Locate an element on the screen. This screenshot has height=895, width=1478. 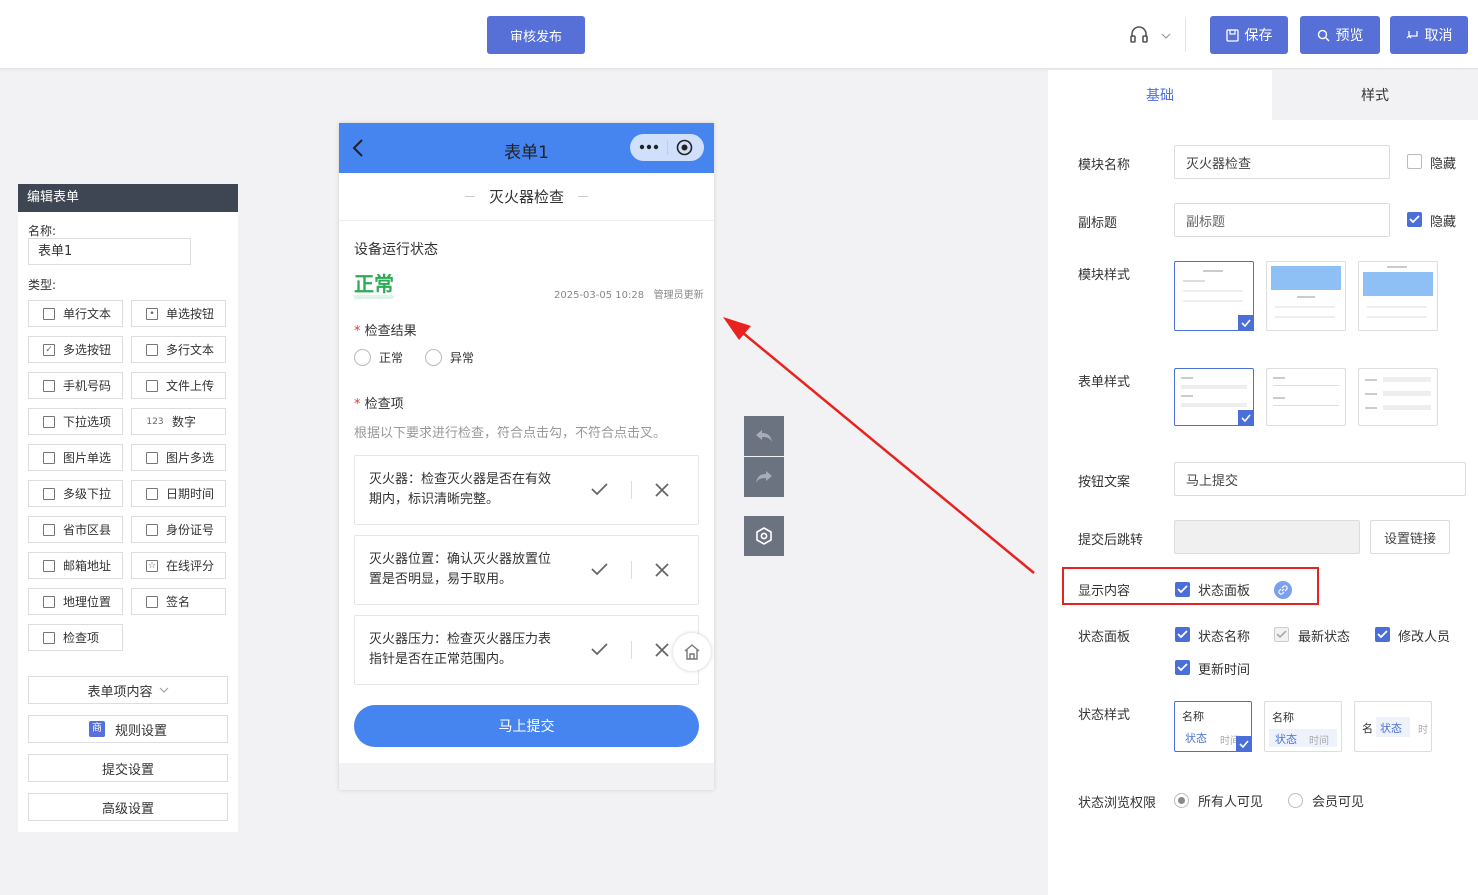
hide-subtitle-checkbox is located at coordinates (1414, 219).